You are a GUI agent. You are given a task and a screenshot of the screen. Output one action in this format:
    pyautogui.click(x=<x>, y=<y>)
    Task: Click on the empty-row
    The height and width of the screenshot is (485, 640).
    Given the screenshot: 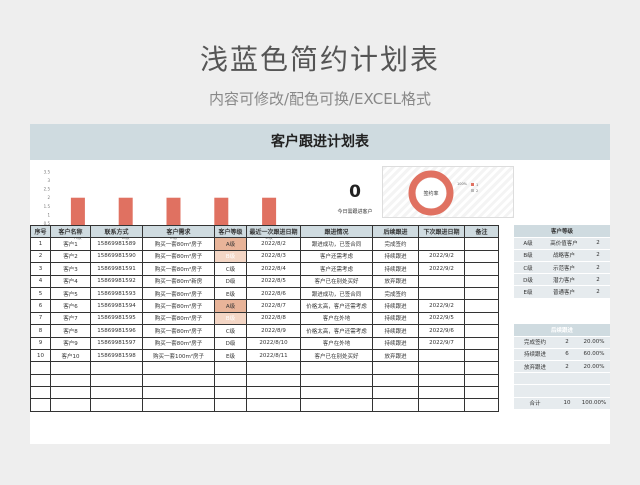 What is the action you would take?
    pyautogui.click(x=264, y=405)
    